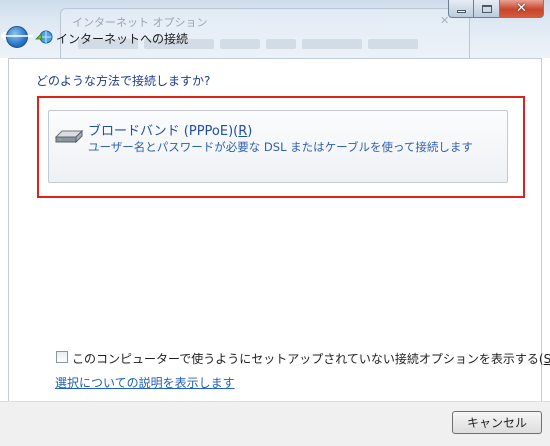 The image size is (550, 446). I want to click on background-window-title: インターネット オプション, so click(140, 22).